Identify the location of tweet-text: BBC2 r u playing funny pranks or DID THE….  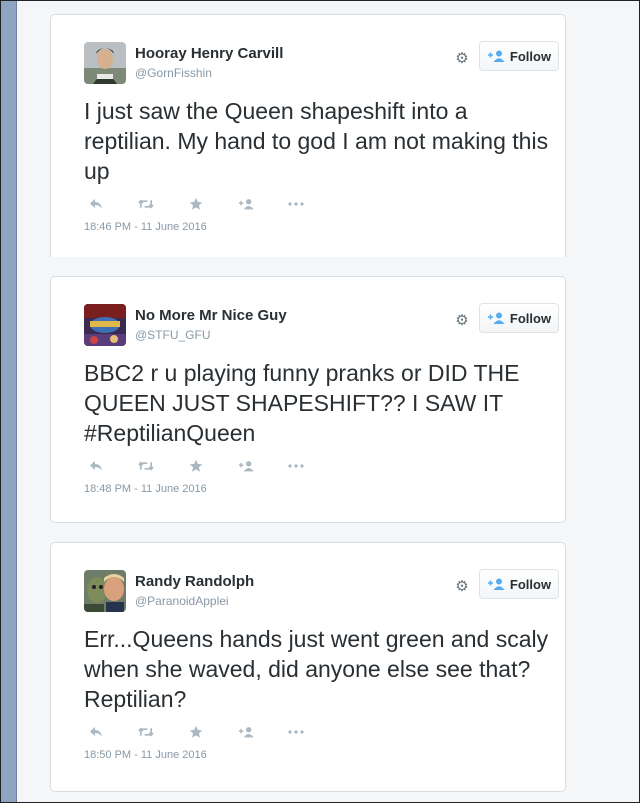
(302, 403).